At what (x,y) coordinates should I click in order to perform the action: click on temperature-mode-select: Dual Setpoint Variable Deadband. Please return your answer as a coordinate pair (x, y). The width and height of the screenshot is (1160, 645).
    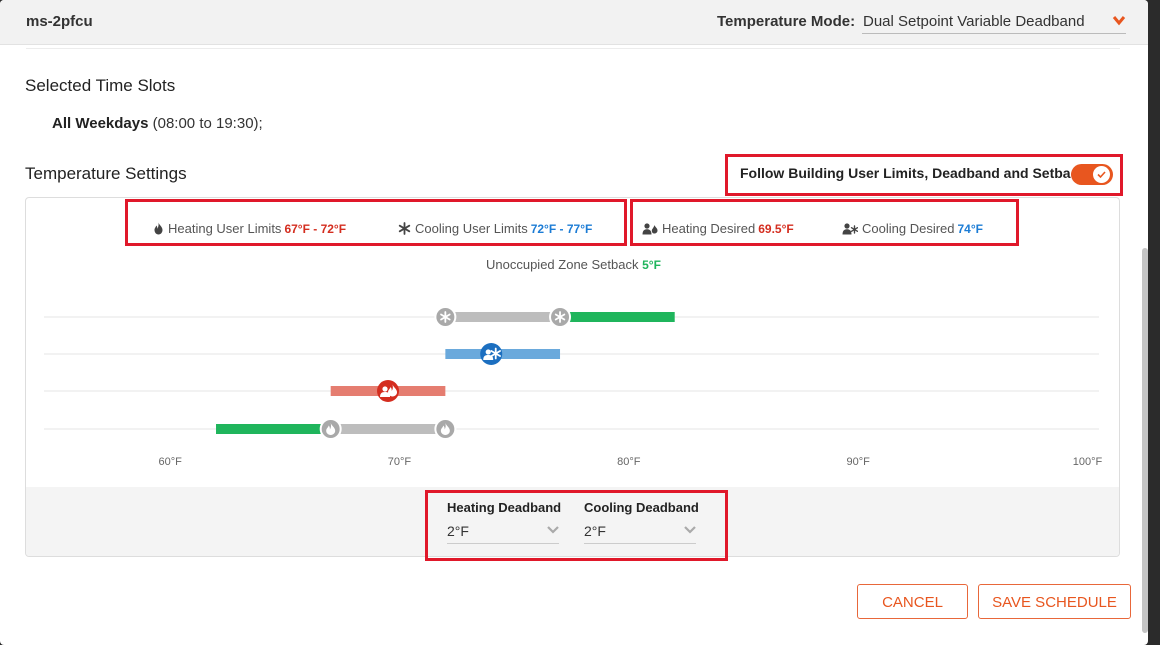
    Looking at the image, I should click on (994, 23).